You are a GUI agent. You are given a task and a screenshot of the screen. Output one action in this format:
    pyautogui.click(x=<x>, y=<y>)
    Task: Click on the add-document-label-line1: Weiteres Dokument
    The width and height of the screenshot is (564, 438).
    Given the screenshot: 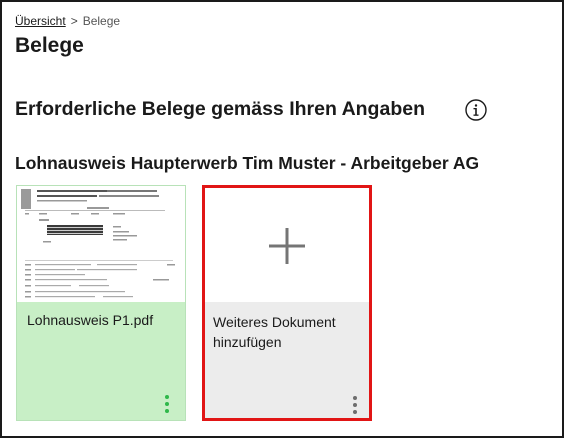 What is the action you would take?
    pyautogui.click(x=274, y=322)
    